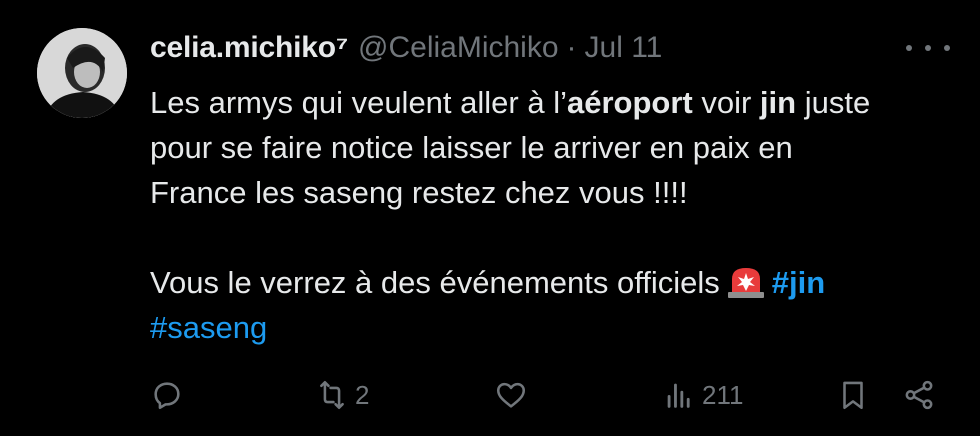 The width and height of the screenshot is (980, 436). What do you see at coordinates (629, 102) in the screenshot?
I see `text-segment-bold: aéroport` at bounding box center [629, 102].